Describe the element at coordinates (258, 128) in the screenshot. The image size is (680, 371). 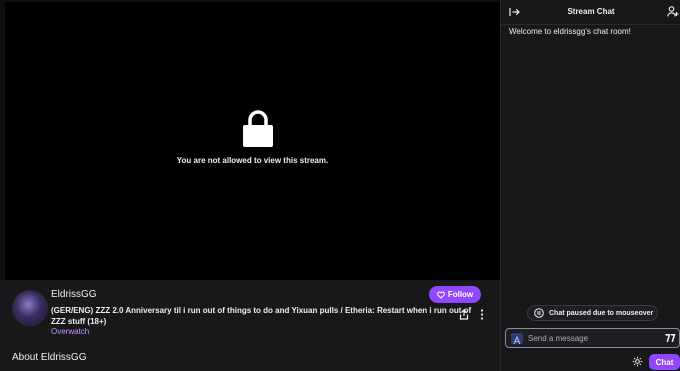
I see `lock-icon` at that location.